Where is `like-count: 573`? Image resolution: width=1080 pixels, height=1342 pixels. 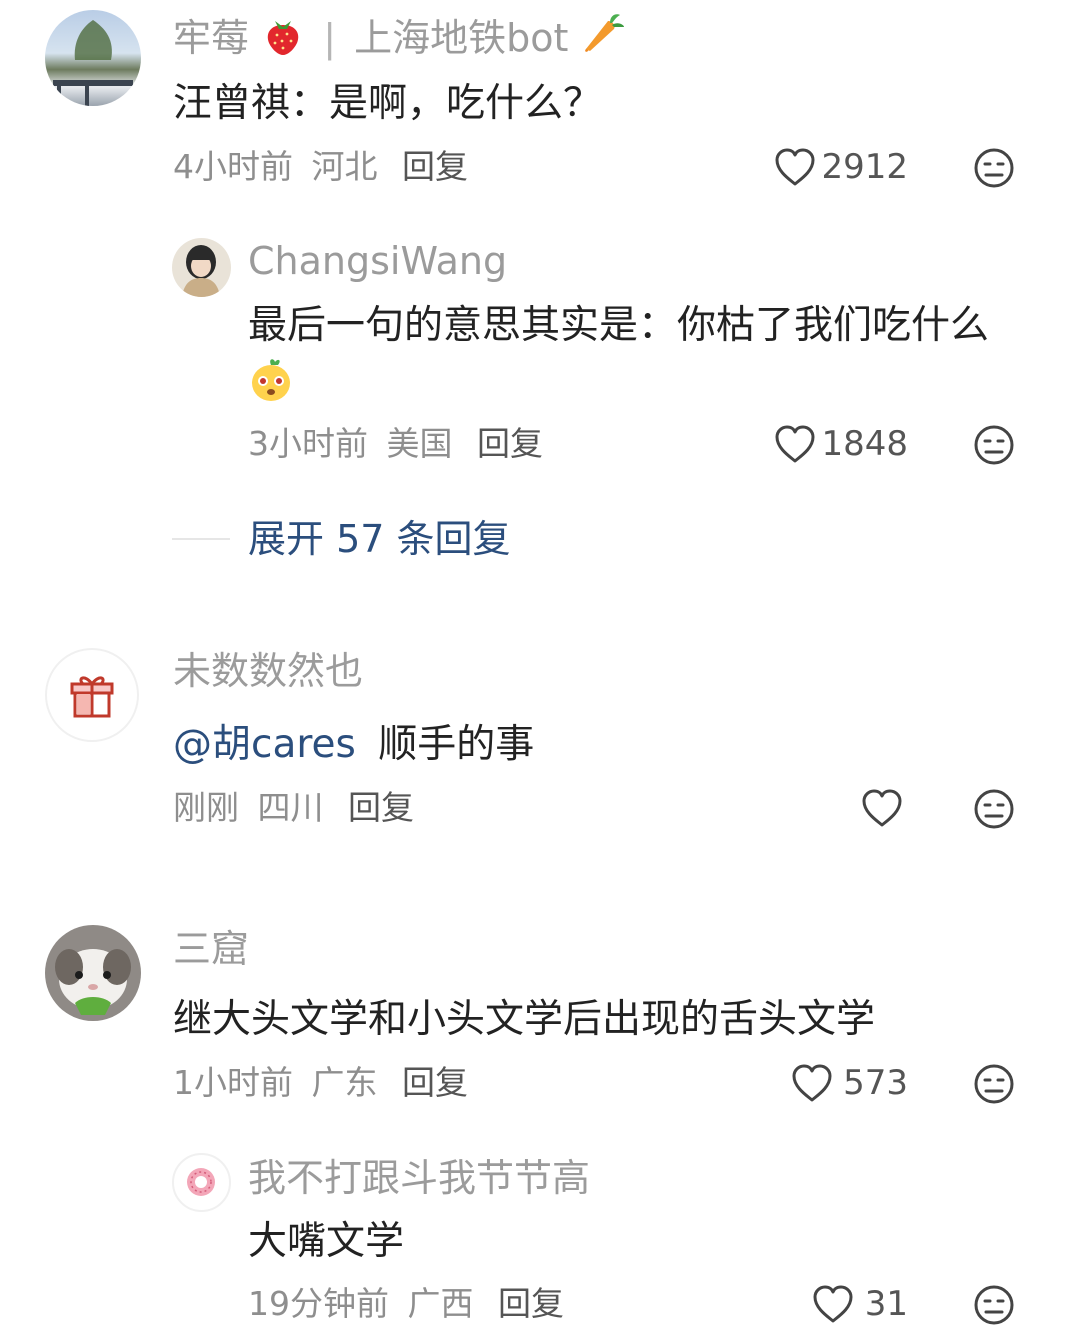 like-count: 573 is located at coordinates (875, 1083).